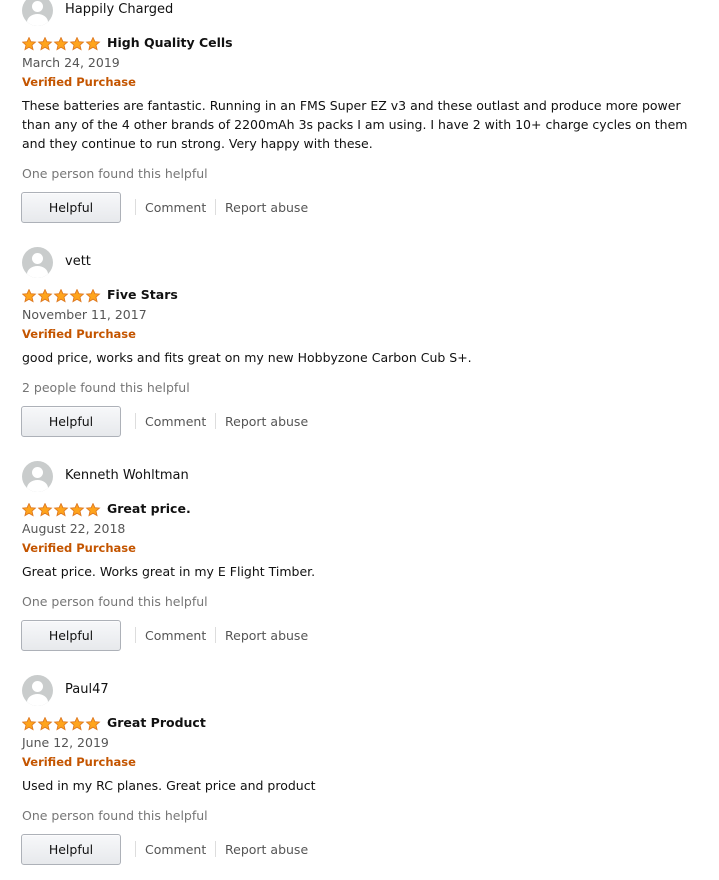 The width and height of the screenshot is (719, 880). Describe the element at coordinates (222, 691) in the screenshot. I see `reviewer-profile: Paul47` at that location.